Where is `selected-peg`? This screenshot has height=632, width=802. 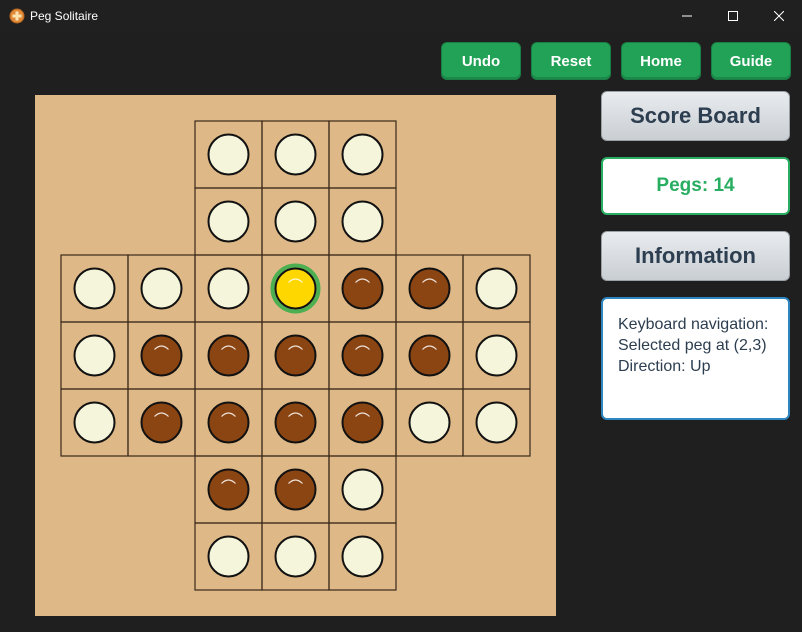
selected-peg is located at coordinates (295, 288).